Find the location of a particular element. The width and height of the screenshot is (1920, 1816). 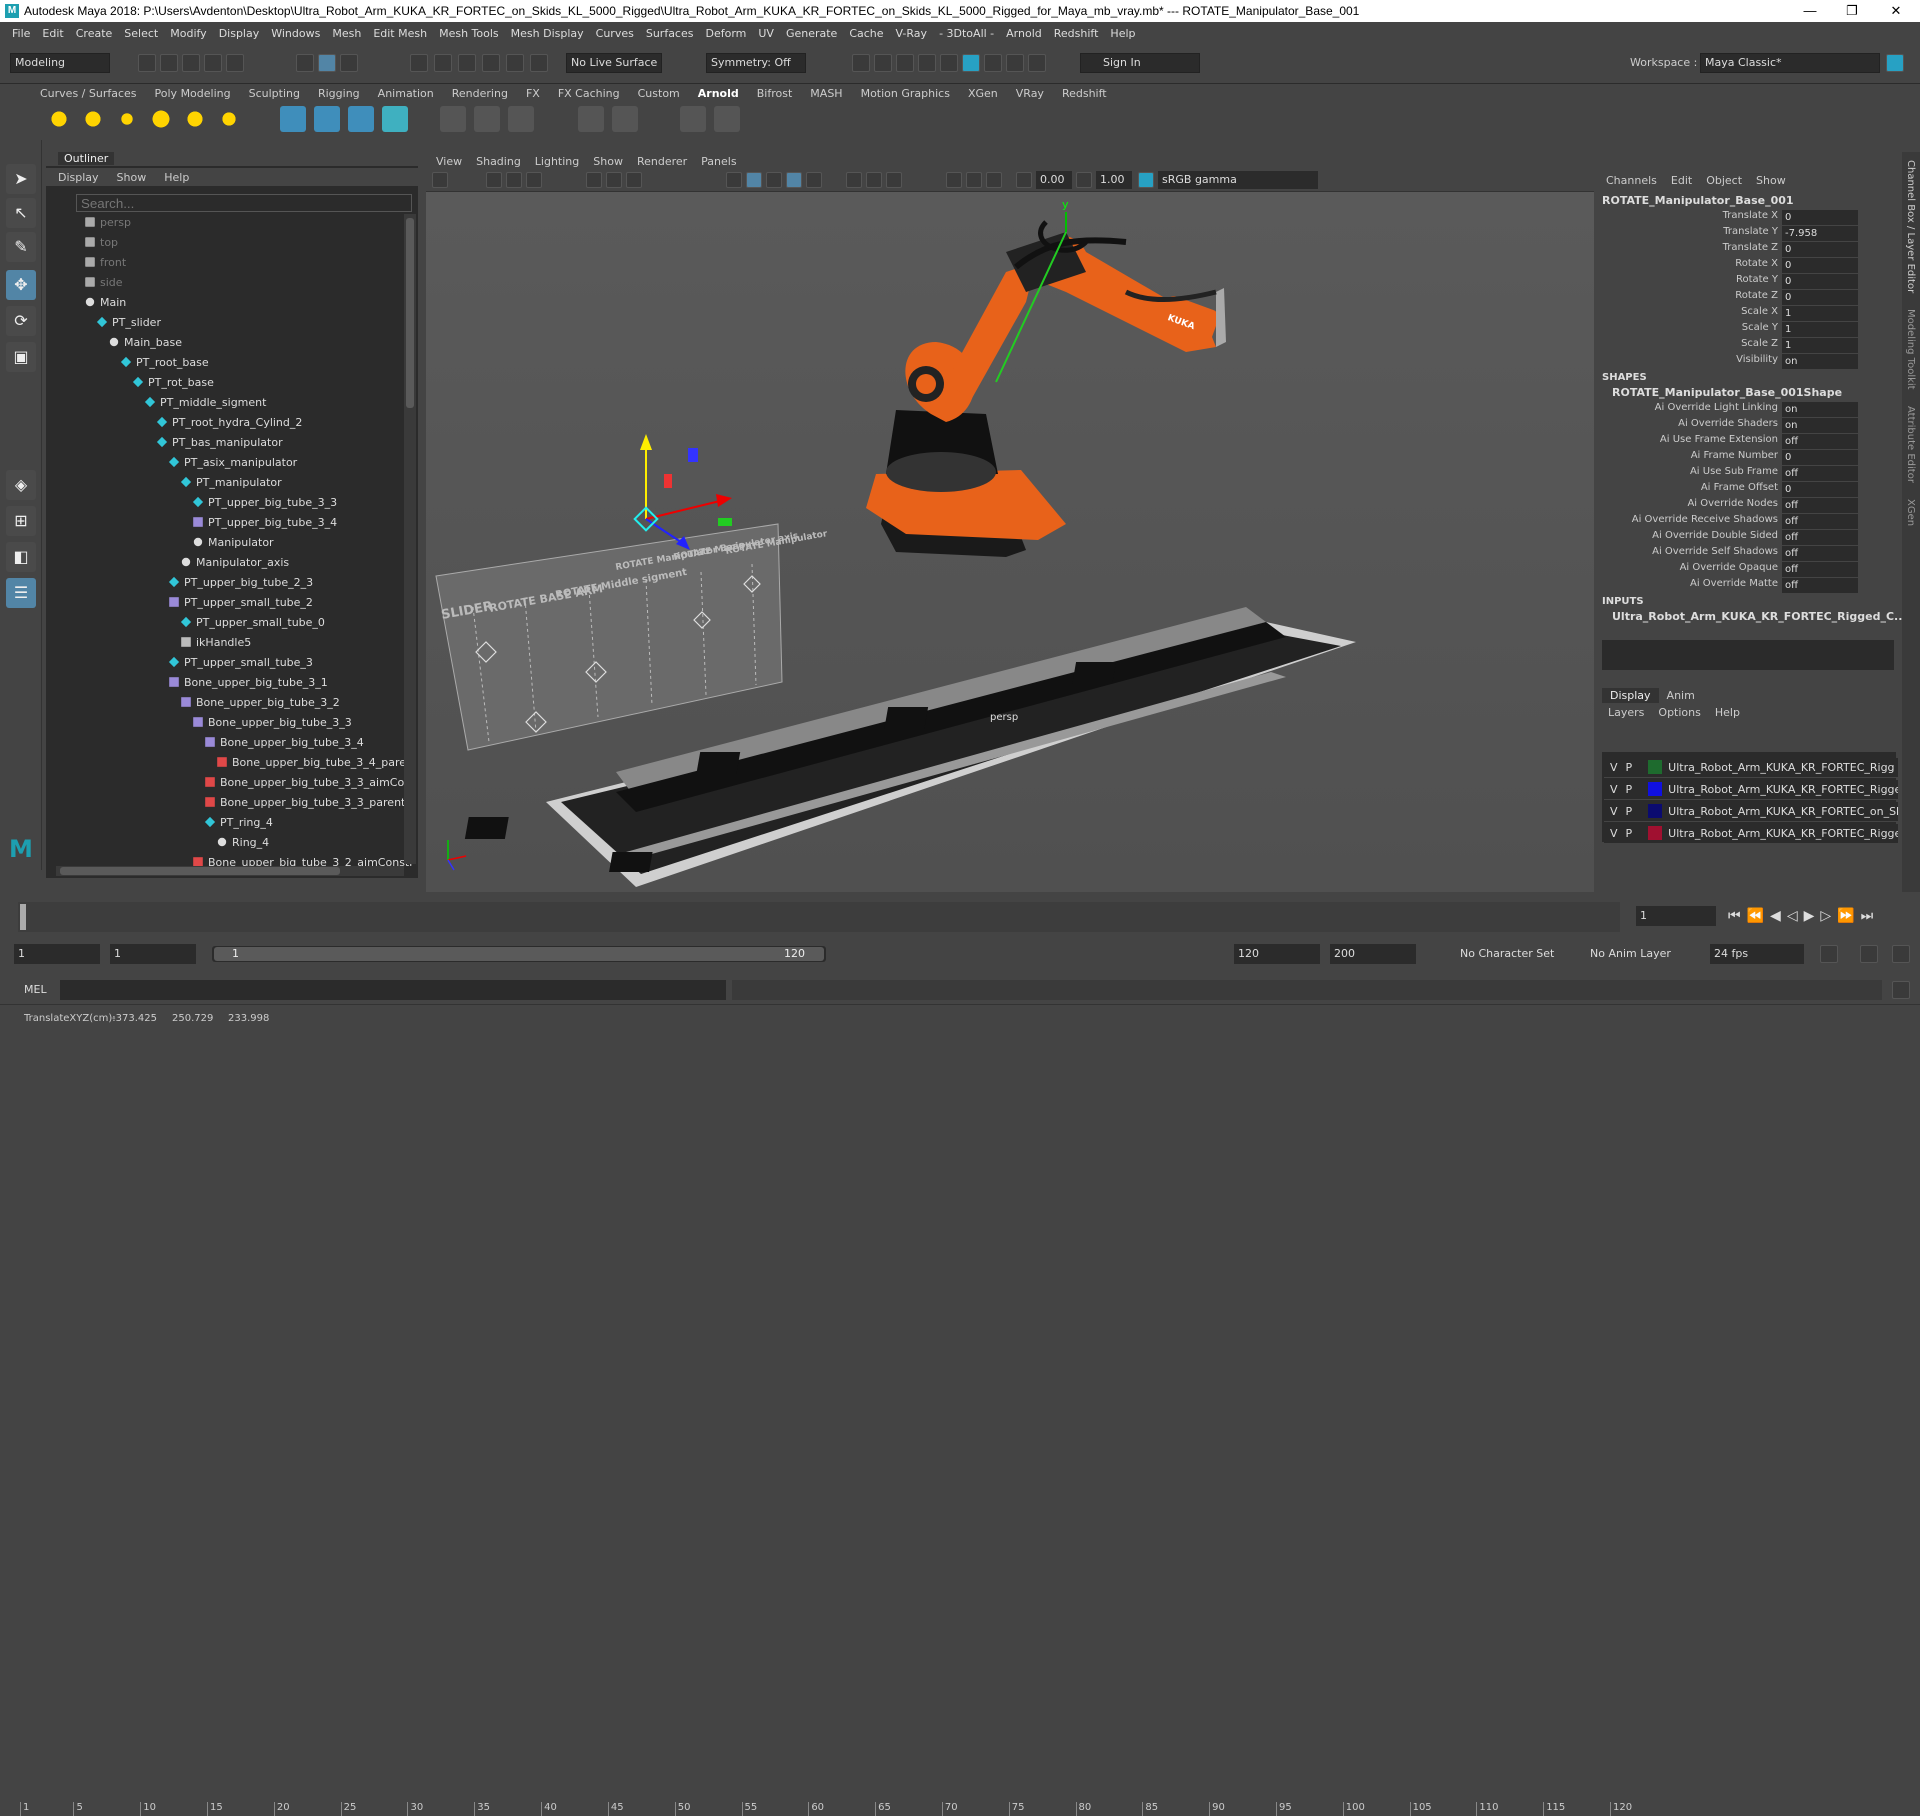

ambient-occlusion-icon is located at coordinates (874, 180).